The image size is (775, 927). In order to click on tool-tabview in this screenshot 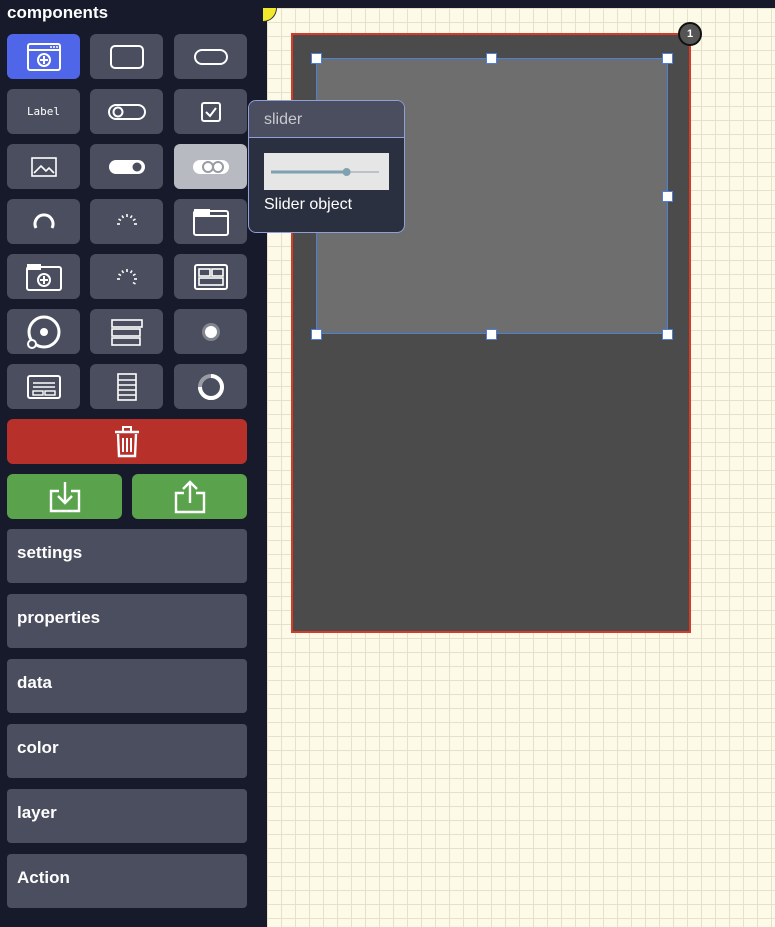, I will do `click(210, 221)`.